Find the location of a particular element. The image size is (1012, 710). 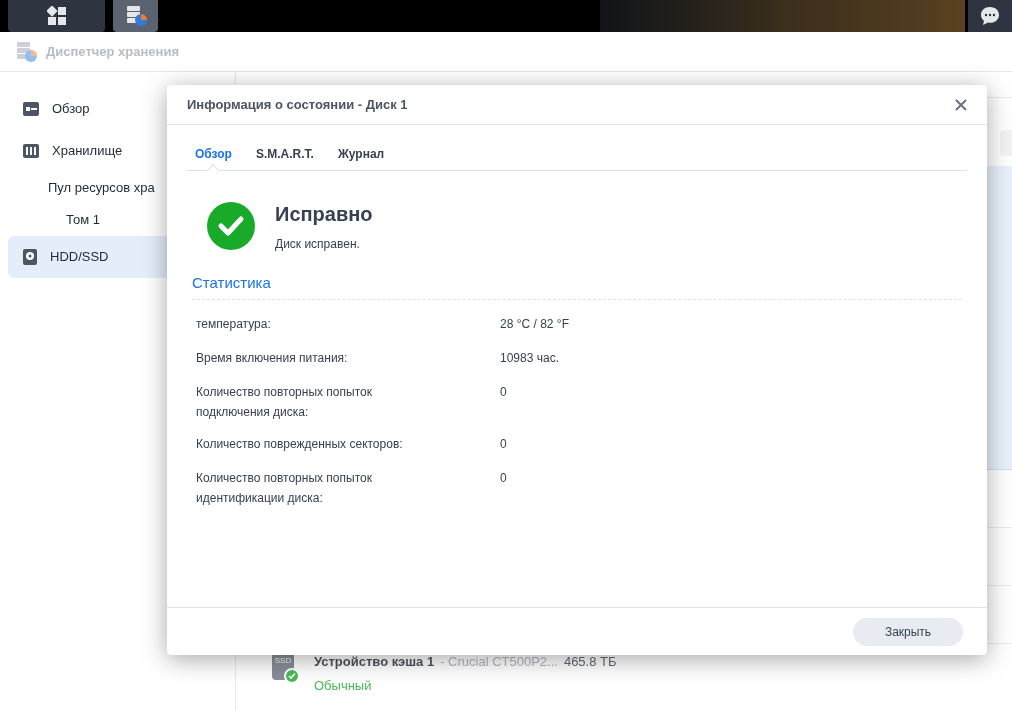

dialog-tab: Журнал is located at coordinates (361, 153).